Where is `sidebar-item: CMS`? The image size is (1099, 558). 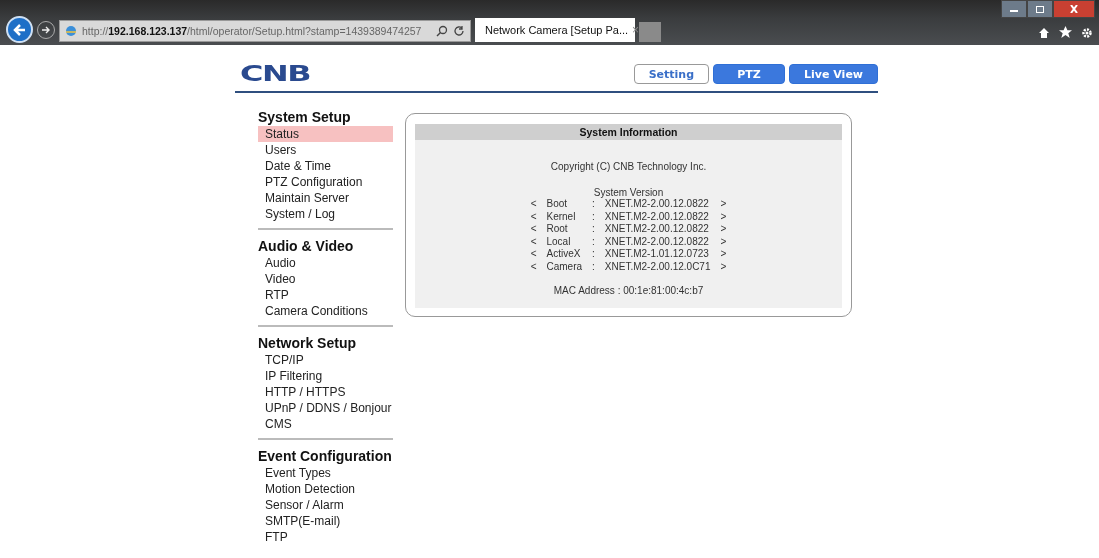
sidebar-item: CMS is located at coordinates (325, 424).